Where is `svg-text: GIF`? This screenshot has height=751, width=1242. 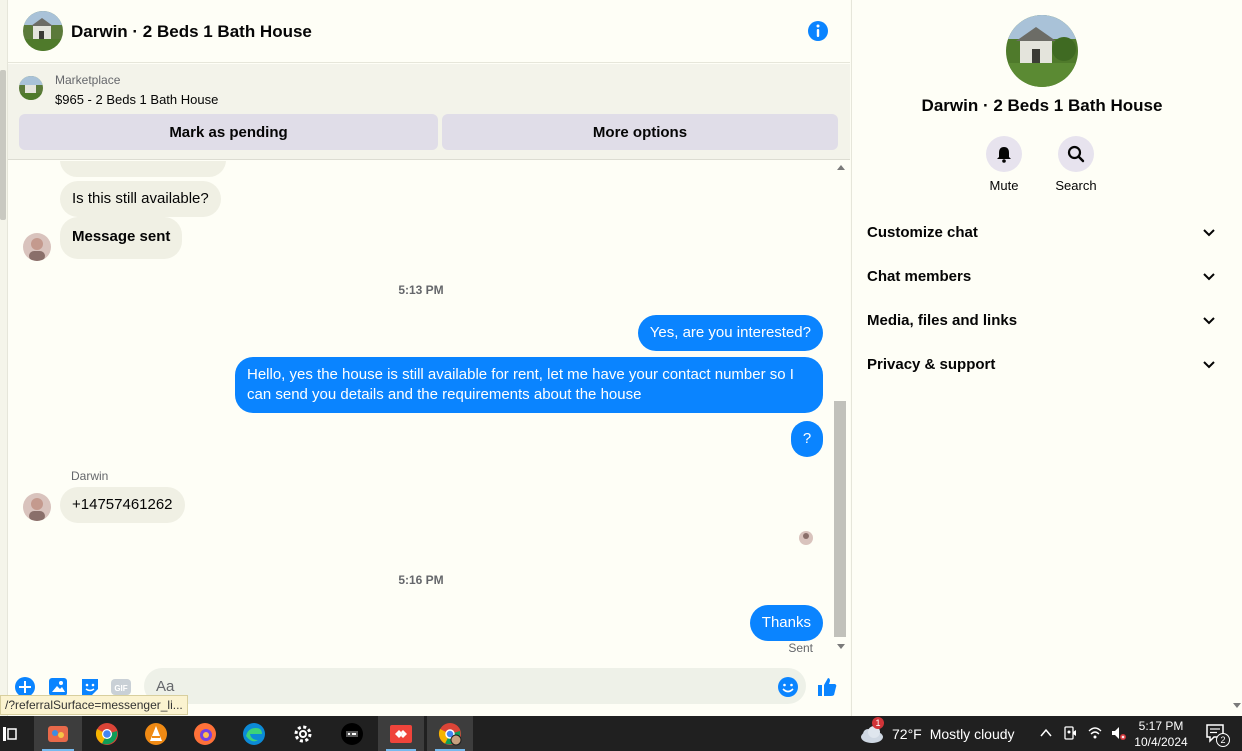 svg-text: GIF is located at coordinates (120, 688).